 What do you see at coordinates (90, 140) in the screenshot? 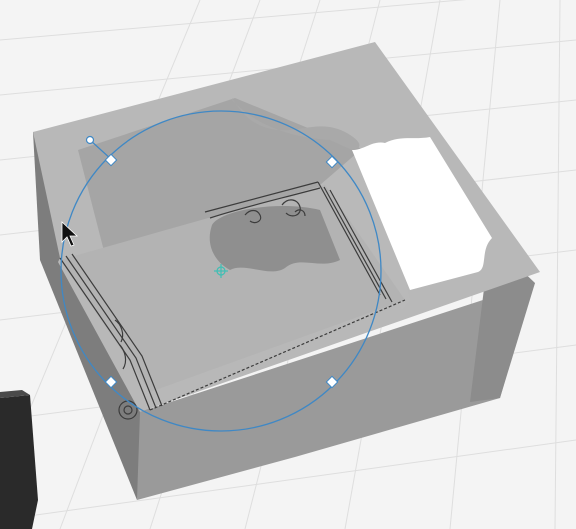
I see `rotate-handle` at bounding box center [90, 140].